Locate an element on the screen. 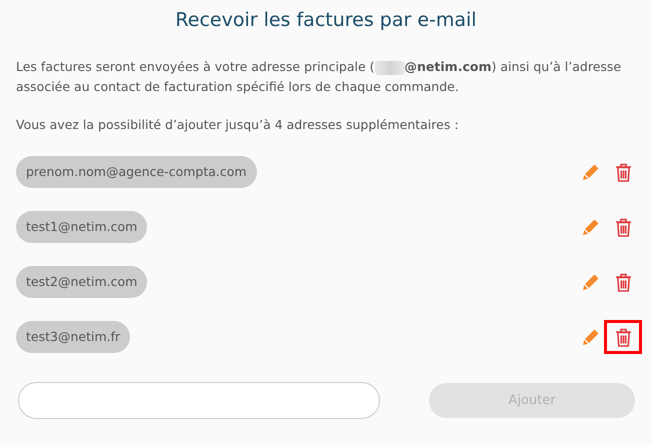  email-input-field is located at coordinates (199, 400).